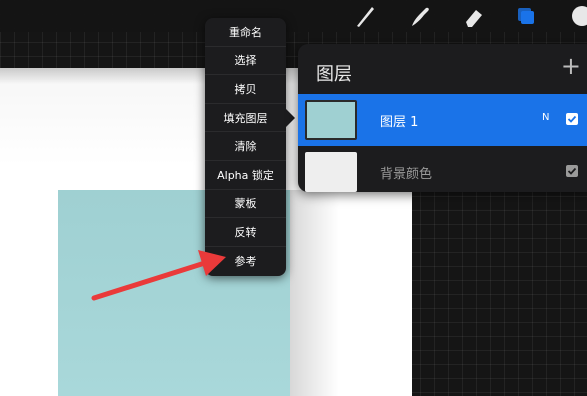 This screenshot has width=587, height=396. What do you see at coordinates (245, 118) in the screenshot?
I see `menu-item-fill-layer: 填充图层` at bounding box center [245, 118].